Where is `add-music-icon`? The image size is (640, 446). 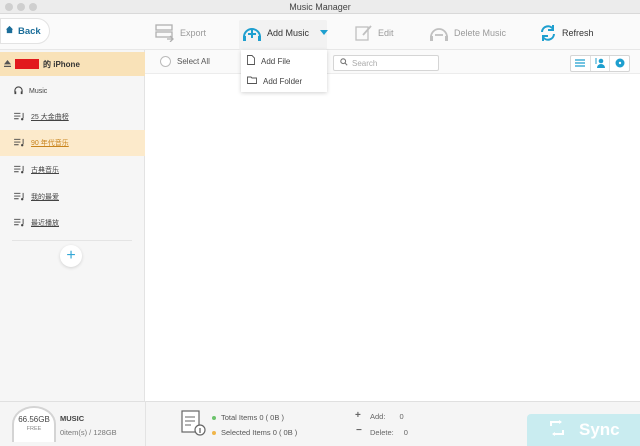
add-music-icon is located at coordinates (252, 33).